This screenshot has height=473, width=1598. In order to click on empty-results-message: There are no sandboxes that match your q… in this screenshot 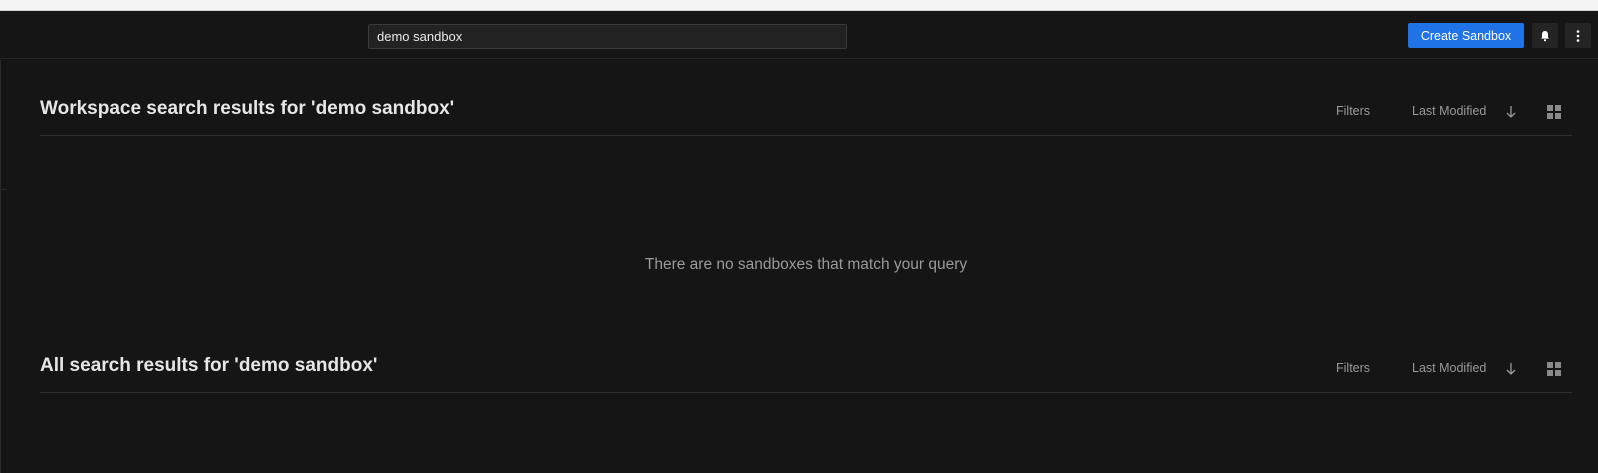, I will do `click(806, 264)`.